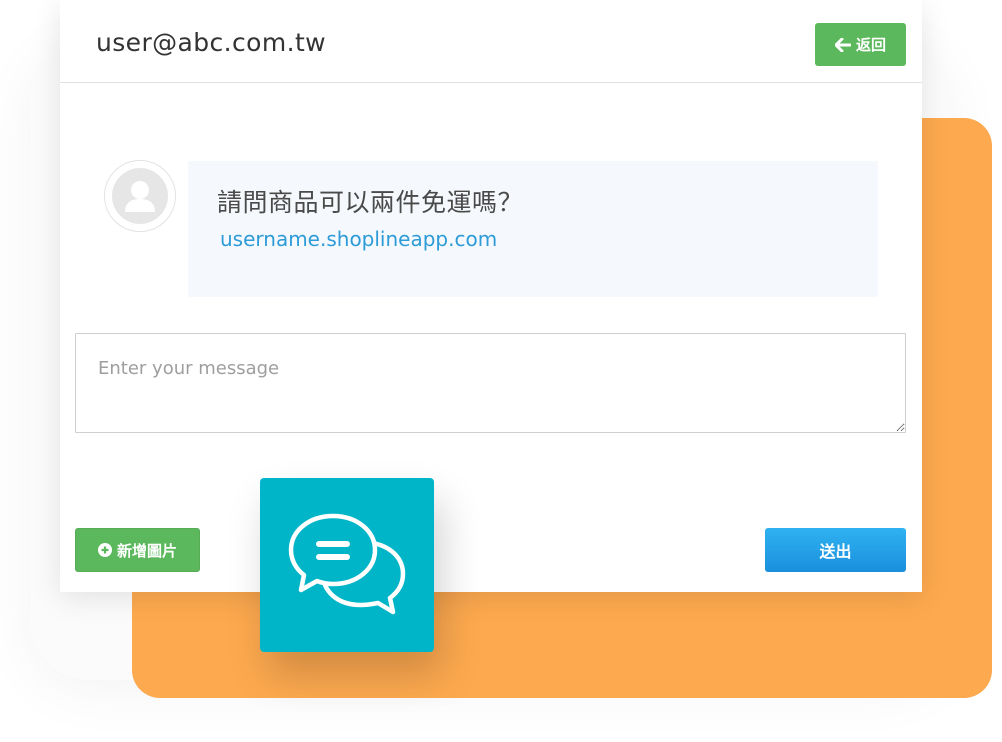 Image resolution: width=1002 pixels, height=742 pixels. I want to click on chat-bubbles-icon, so click(347, 564).